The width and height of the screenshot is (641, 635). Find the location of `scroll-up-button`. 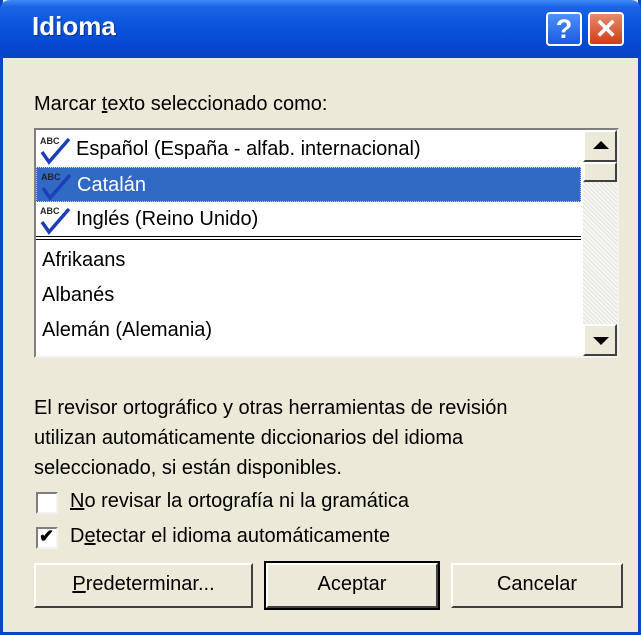

scroll-up-button is located at coordinates (600, 146).